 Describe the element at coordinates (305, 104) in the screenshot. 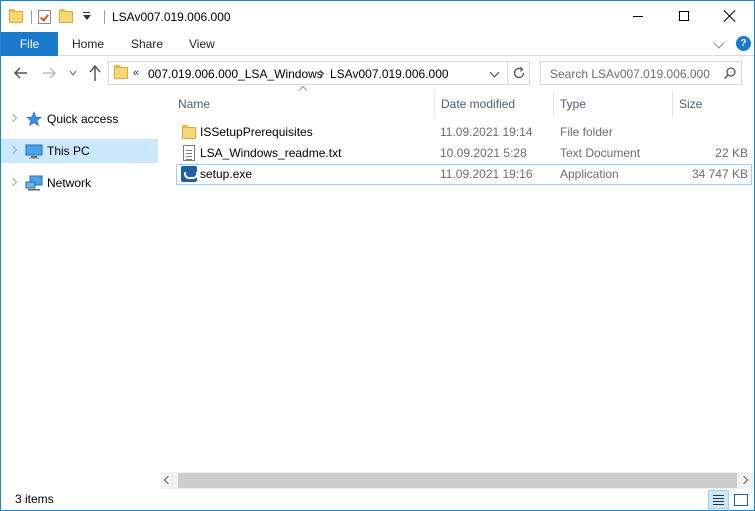

I see `column-header-name: Name` at that location.